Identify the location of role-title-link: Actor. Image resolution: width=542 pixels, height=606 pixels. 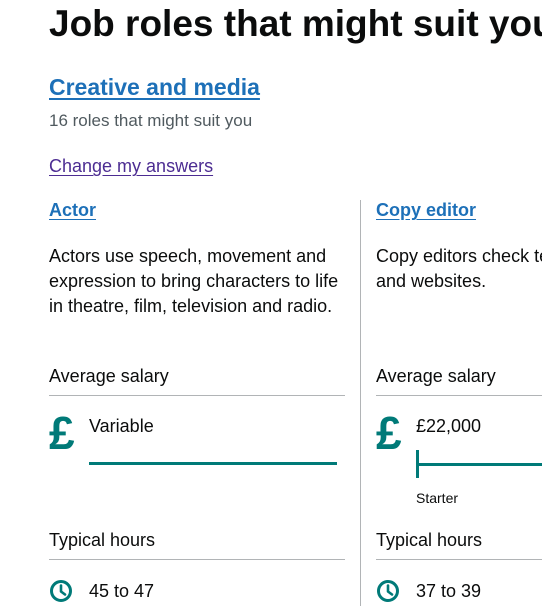
(72, 210).